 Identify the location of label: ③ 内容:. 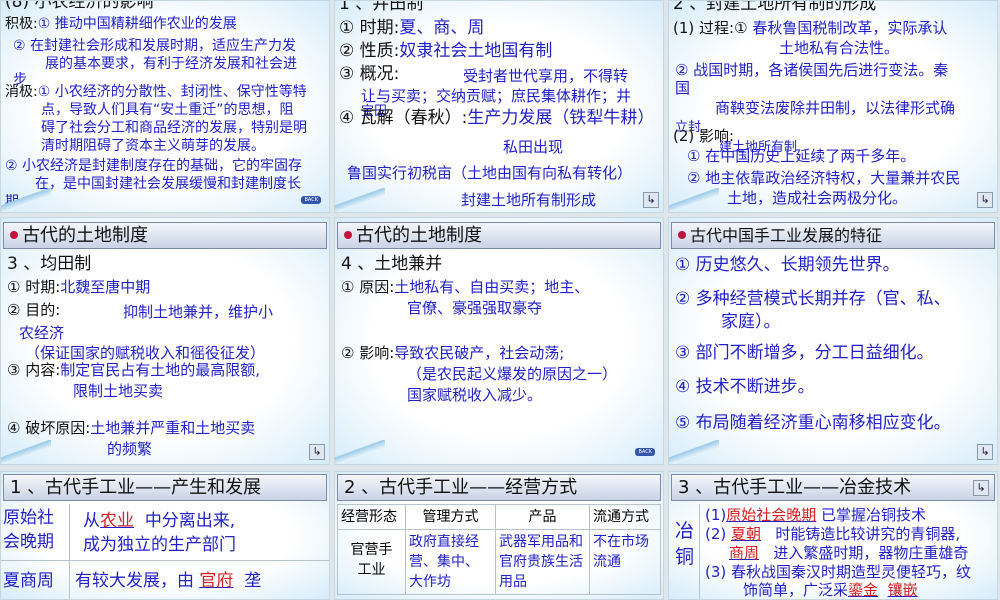
(34, 370).